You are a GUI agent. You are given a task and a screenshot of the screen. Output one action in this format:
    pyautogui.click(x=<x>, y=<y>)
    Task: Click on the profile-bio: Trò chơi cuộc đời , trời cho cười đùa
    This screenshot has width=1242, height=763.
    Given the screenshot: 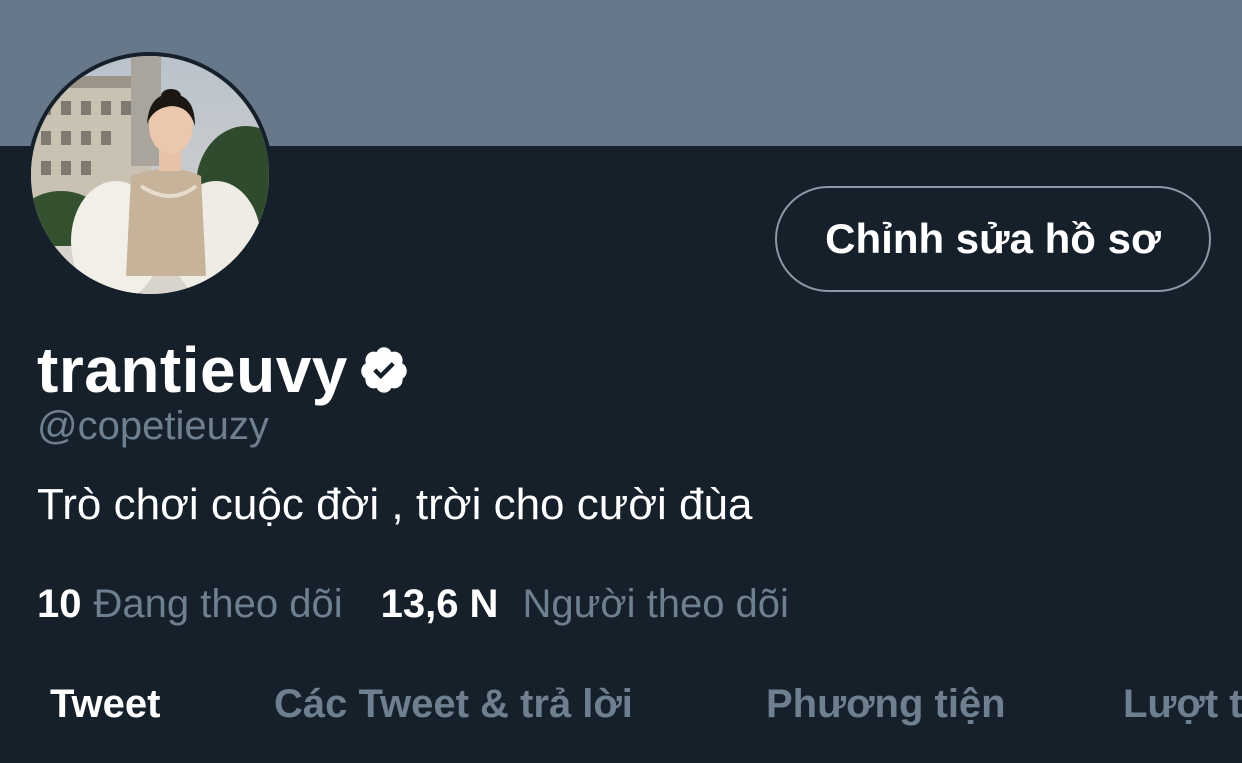 What is the action you would take?
    pyautogui.click(x=395, y=504)
    